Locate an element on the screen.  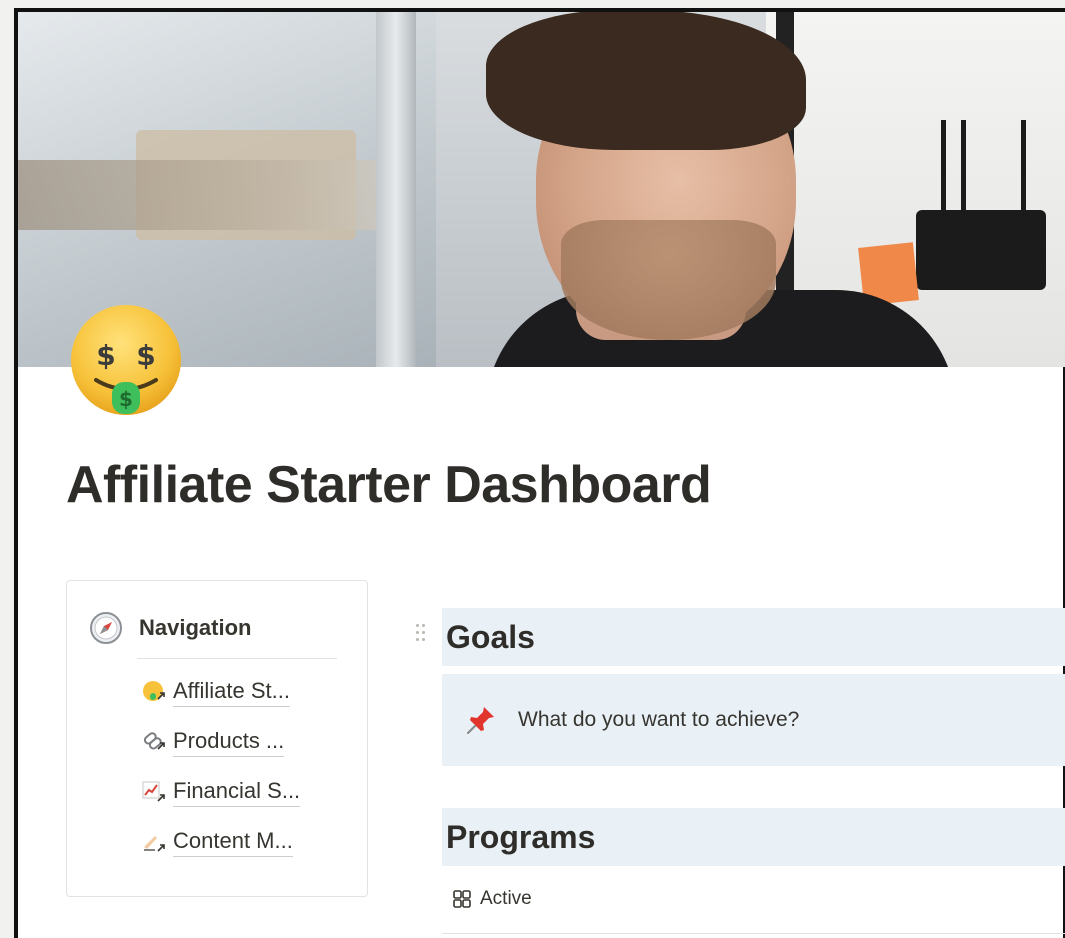
callout-text: What do you want to achieve? is located at coordinates (659, 719).